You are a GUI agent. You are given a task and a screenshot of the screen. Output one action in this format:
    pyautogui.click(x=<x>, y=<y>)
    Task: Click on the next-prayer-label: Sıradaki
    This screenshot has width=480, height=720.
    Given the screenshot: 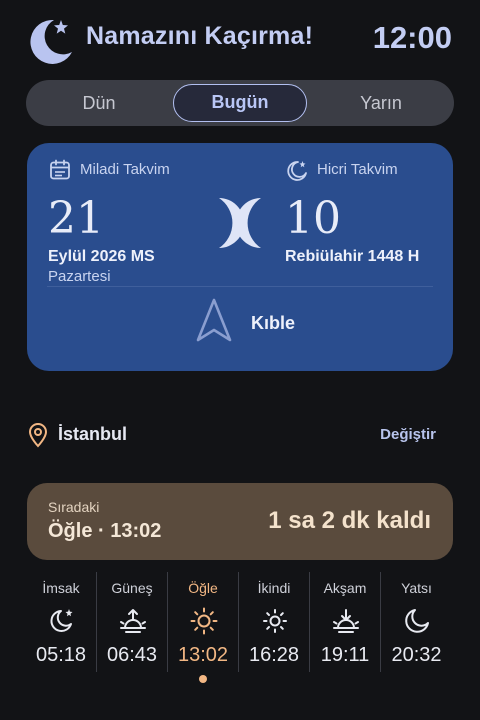 What is the action you would take?
    pyautogui.click(x=74, y=507)
    